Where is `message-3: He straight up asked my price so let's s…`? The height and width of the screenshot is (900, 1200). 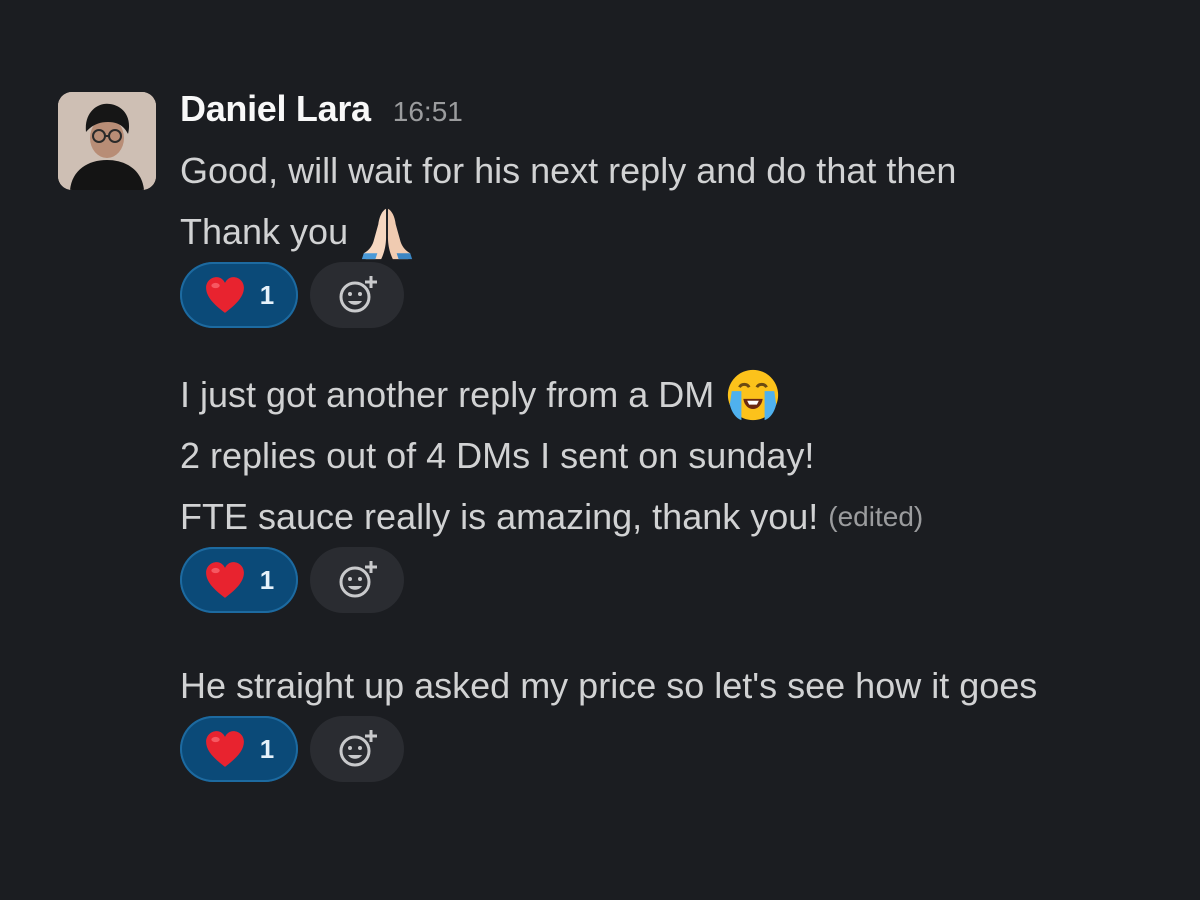 message-3: He straight up asked my price so let's s… is located at coordinates (675, 718).